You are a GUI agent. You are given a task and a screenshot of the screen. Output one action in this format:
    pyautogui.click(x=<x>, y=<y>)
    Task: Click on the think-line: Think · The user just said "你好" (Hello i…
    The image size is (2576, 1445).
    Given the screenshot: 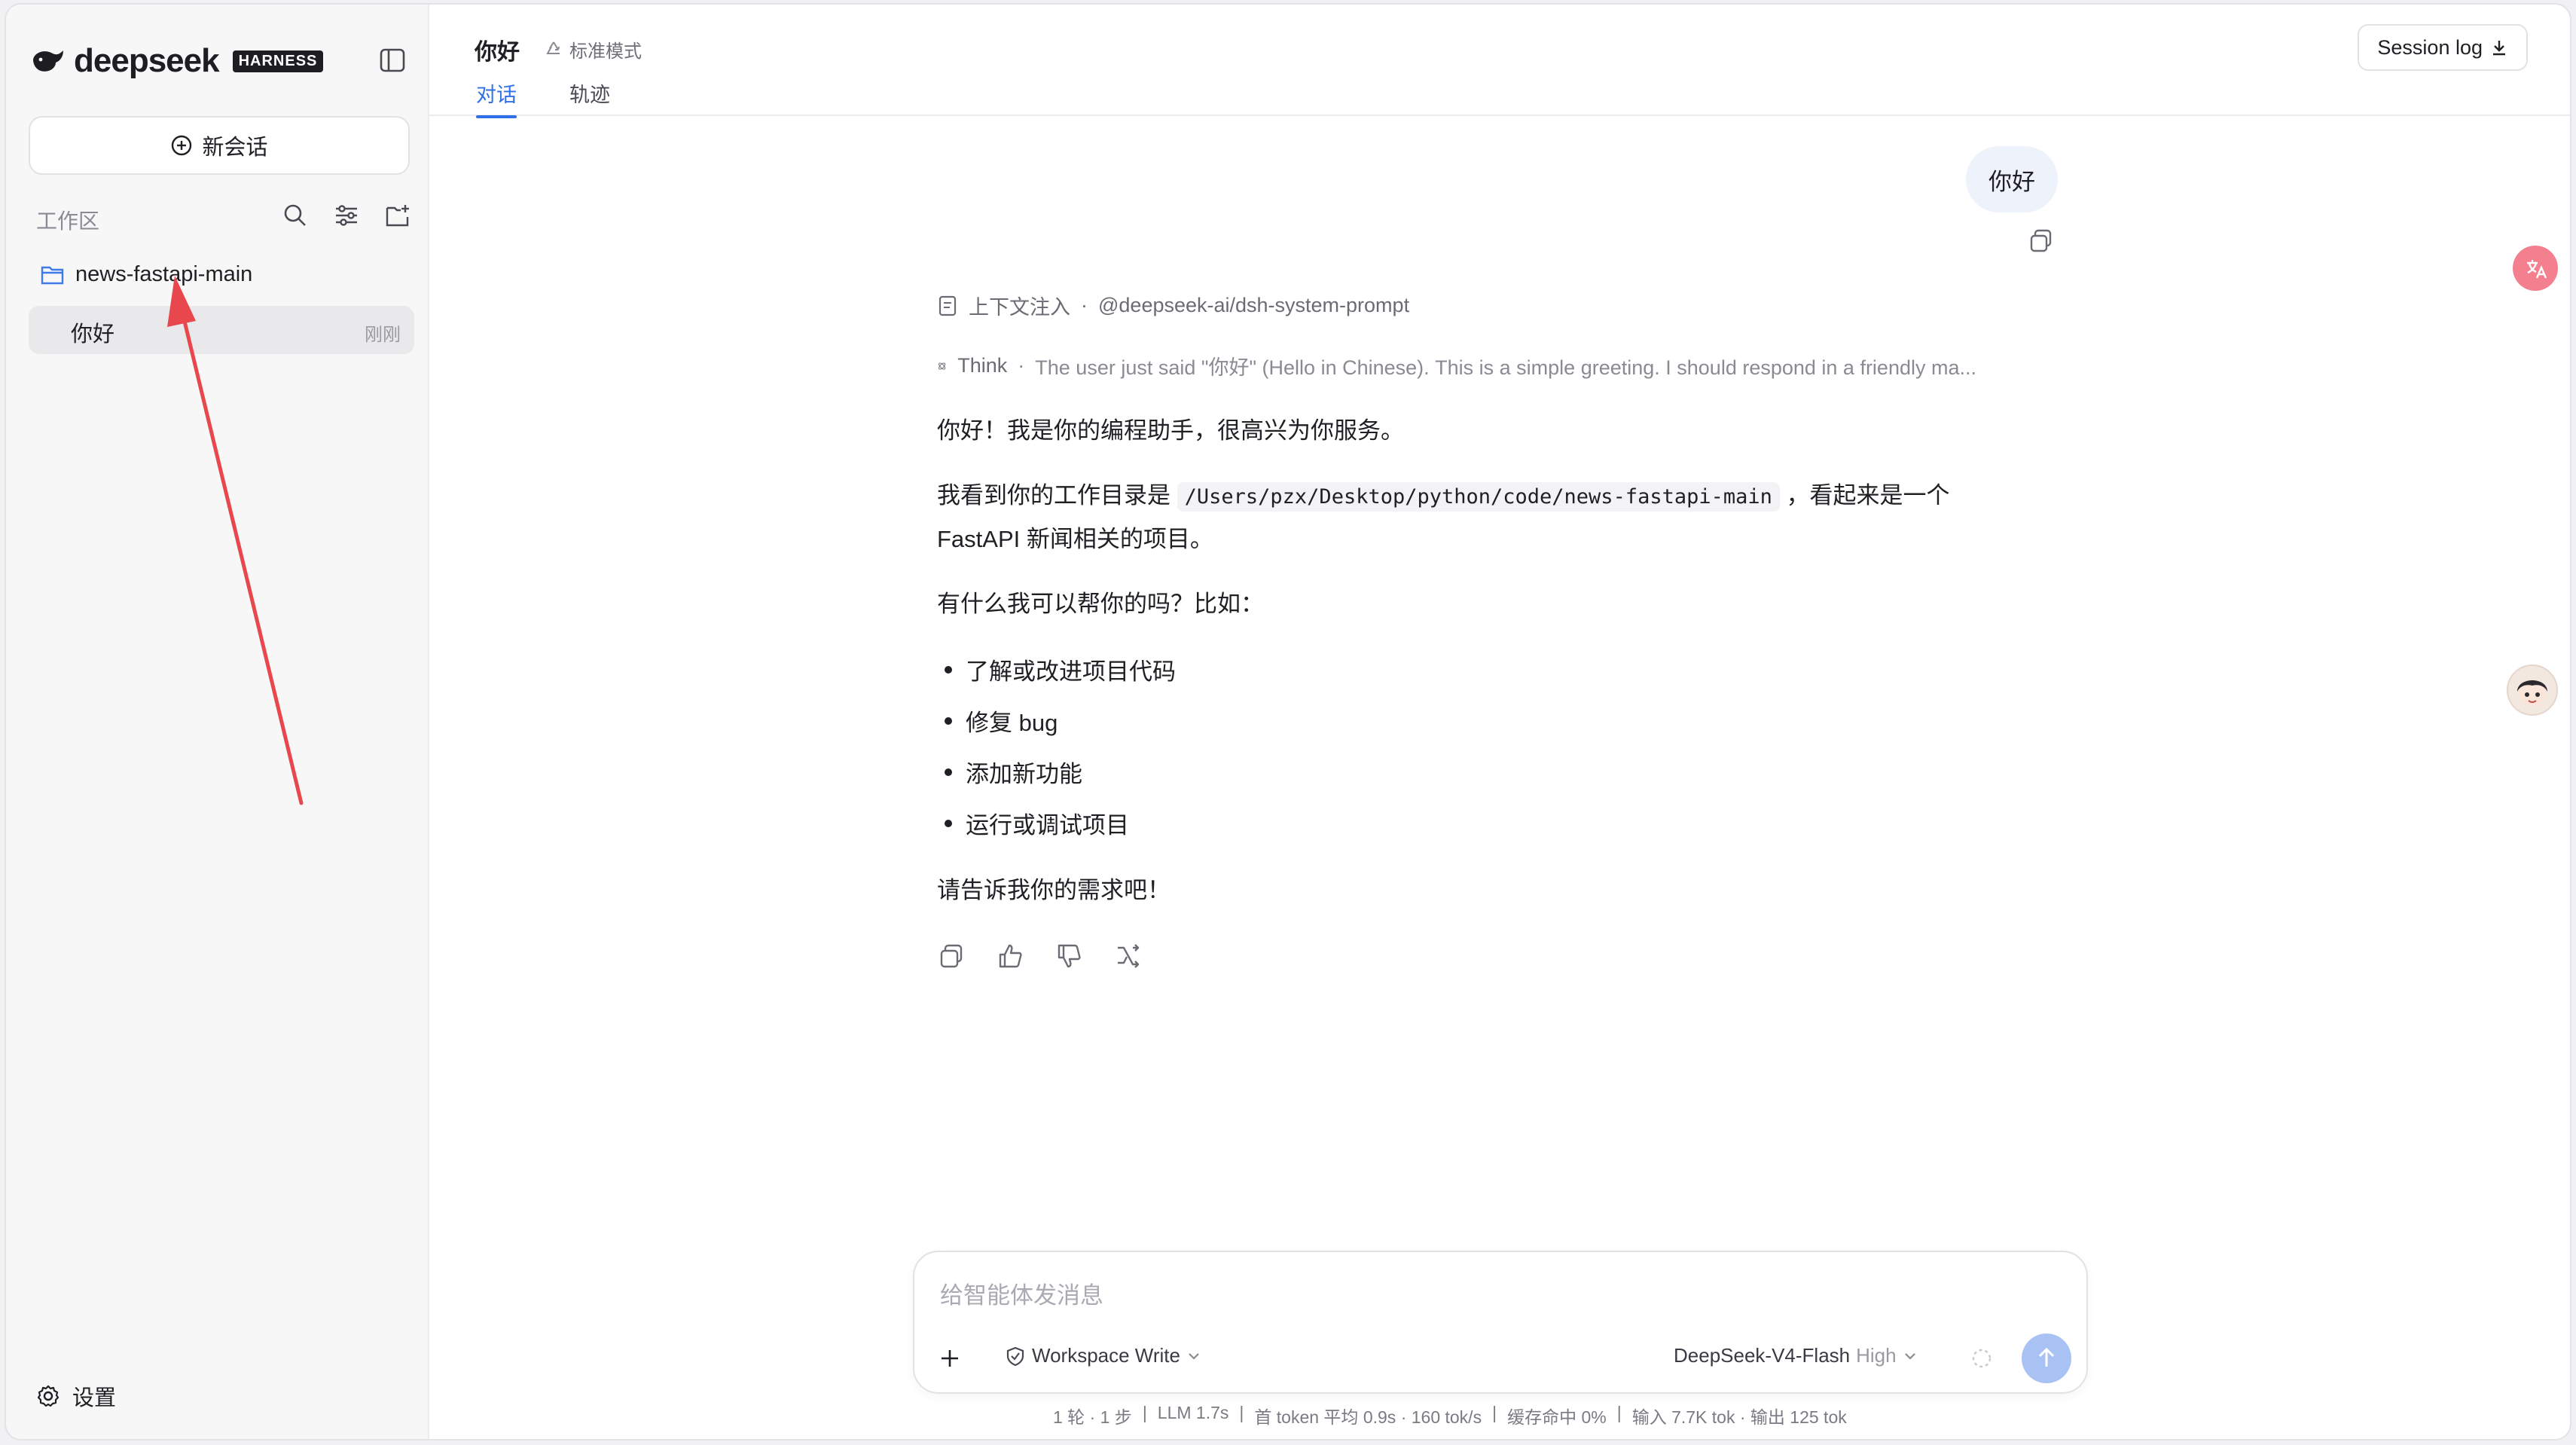 What is the action you would take?
    pyautogui.click(x=1457, y=365)
    